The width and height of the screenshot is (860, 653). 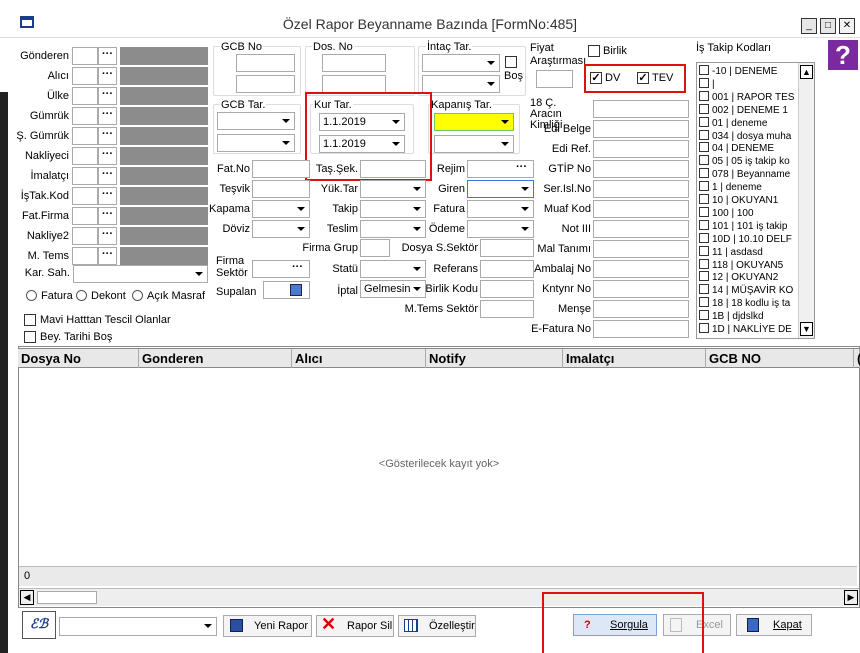 I want to click on dekont-radio, so click(x=81, y=295).